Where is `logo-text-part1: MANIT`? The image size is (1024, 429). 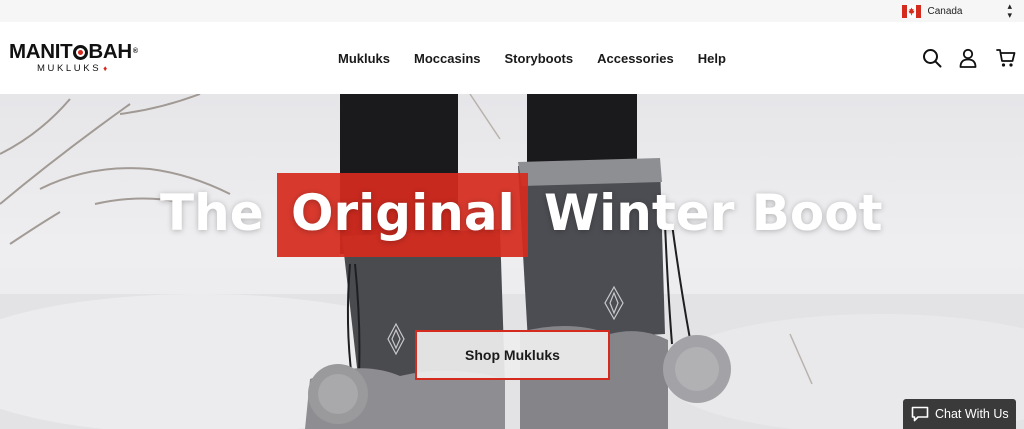
logo-text-part1: MANIT is located at coordinates (41, 51).